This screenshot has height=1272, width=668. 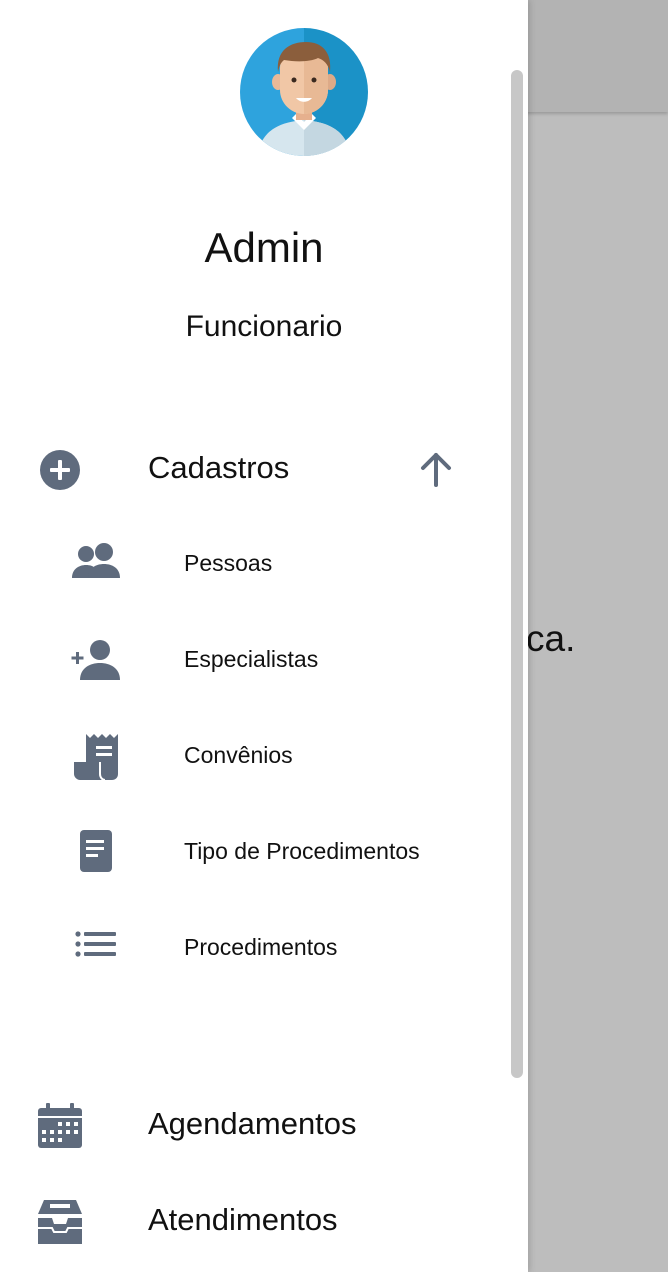 I want to click on sidebar-item-agendamentos: Agendamentos, so click(x=250, y=1125).